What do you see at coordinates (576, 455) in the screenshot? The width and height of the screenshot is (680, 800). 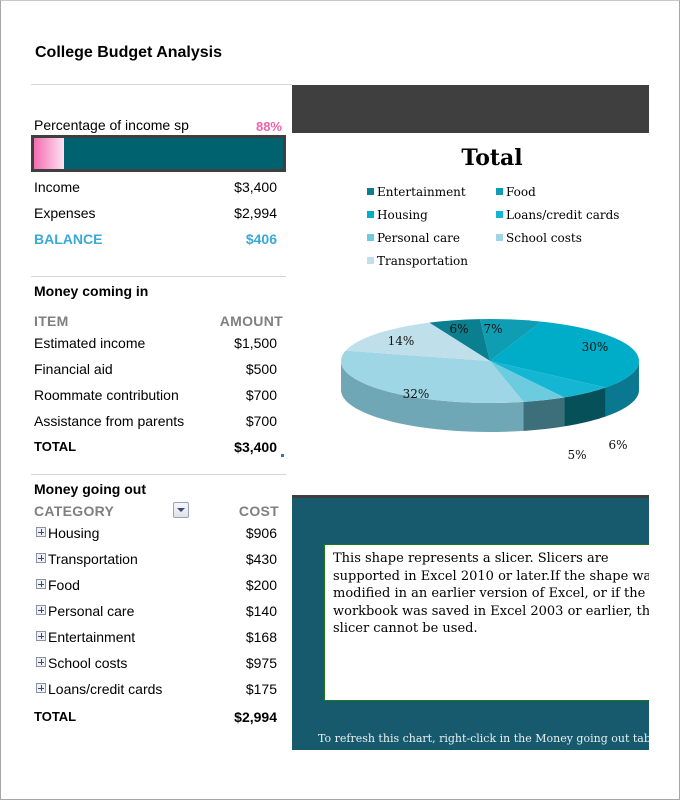 I see `pie-data-label: 5%` at bounding box center [576, 455].